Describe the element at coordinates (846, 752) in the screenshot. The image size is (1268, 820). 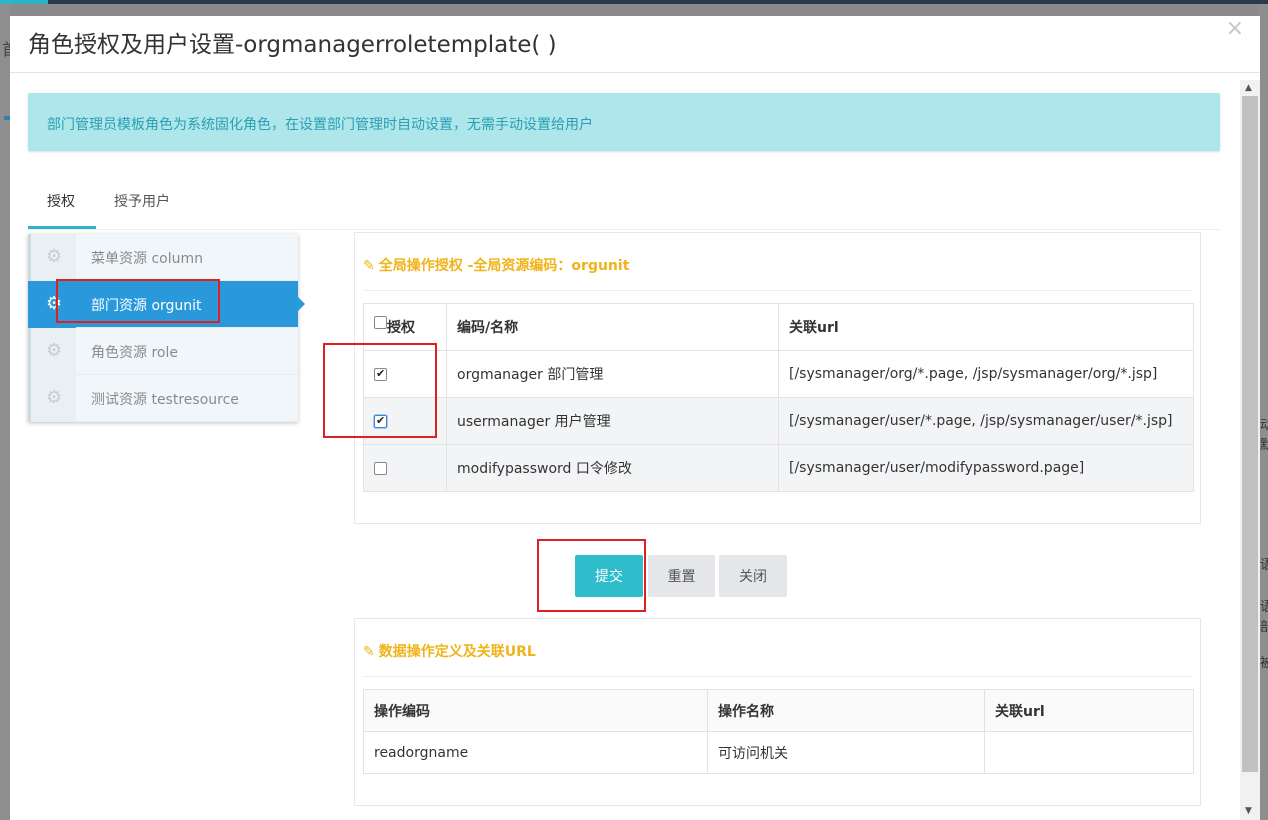
I see `op-name: 可访问机关` at that location.